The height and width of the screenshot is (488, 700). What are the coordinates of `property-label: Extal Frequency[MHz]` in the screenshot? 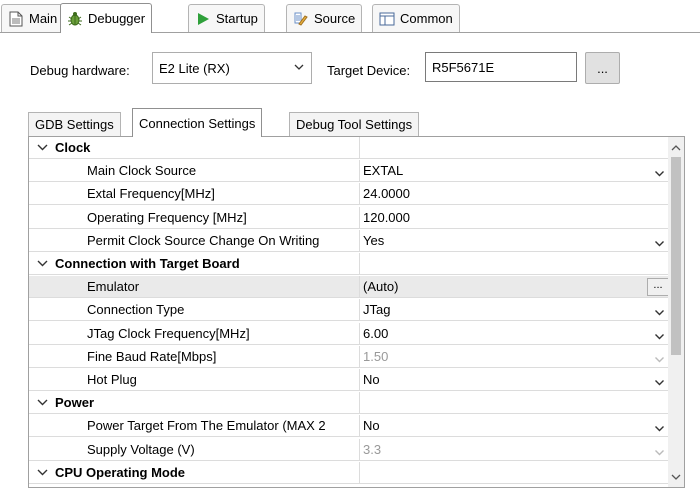 It's located at (151, 194).